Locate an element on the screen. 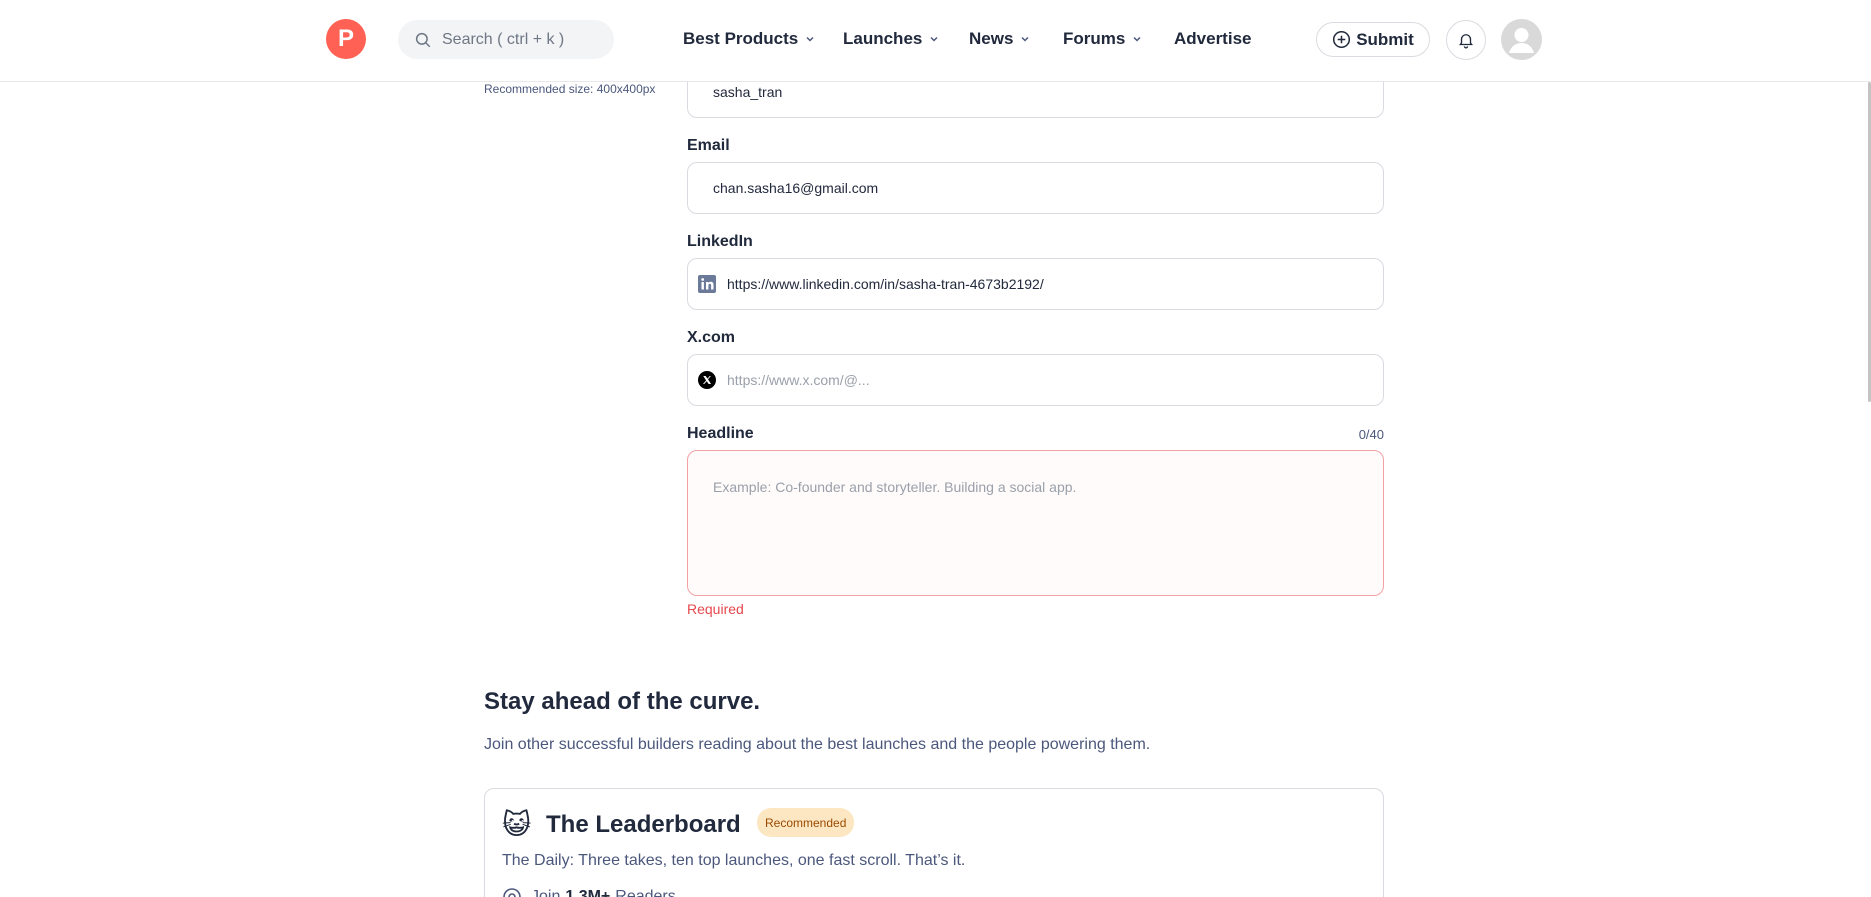 This screenshot has height=897, width=1871. linkedin-icon is located at coordinates (707, 284).